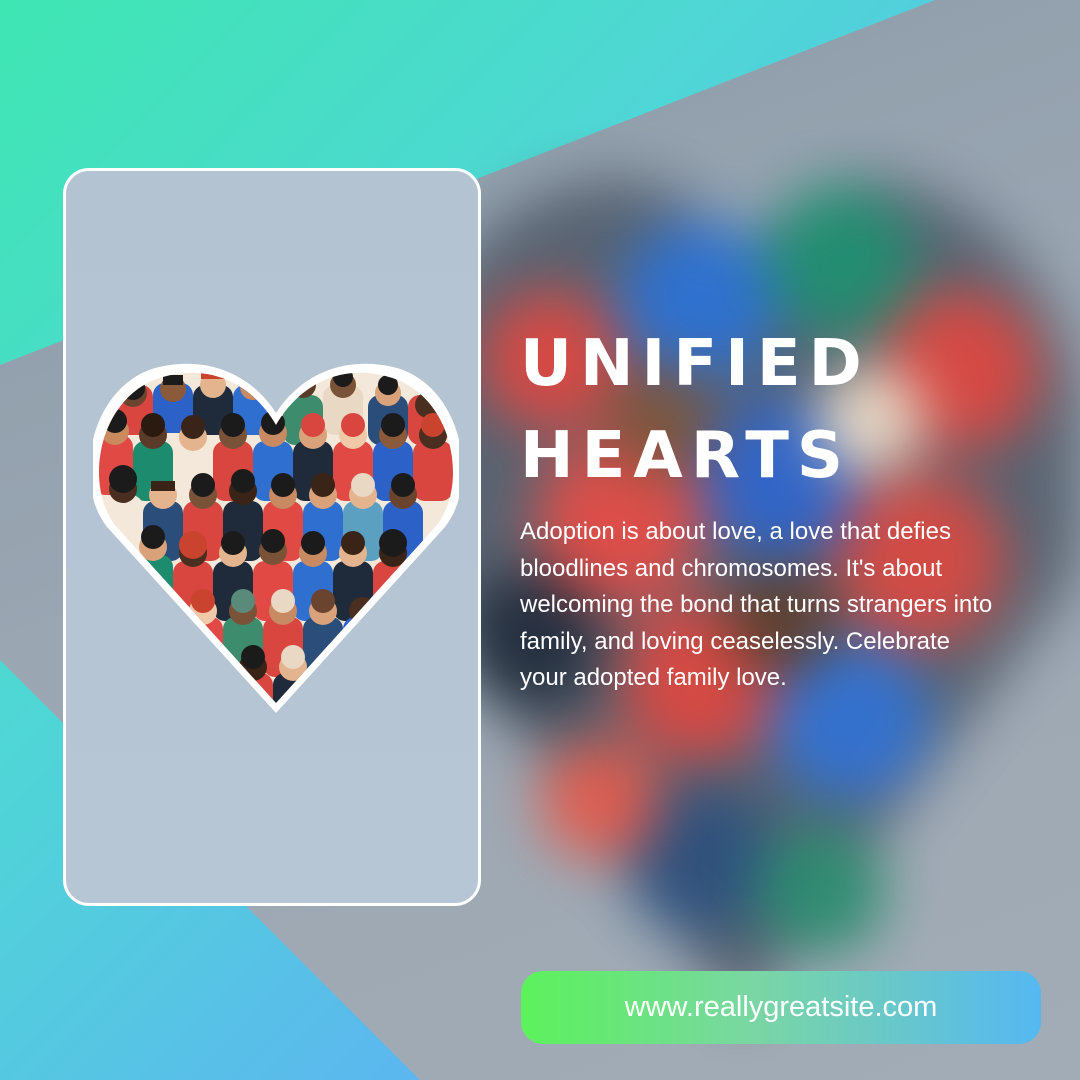 The height and width of the screenshot is (1080, 1080). I want to click on headline-line-1: UNIFIED, so click(695, 364).